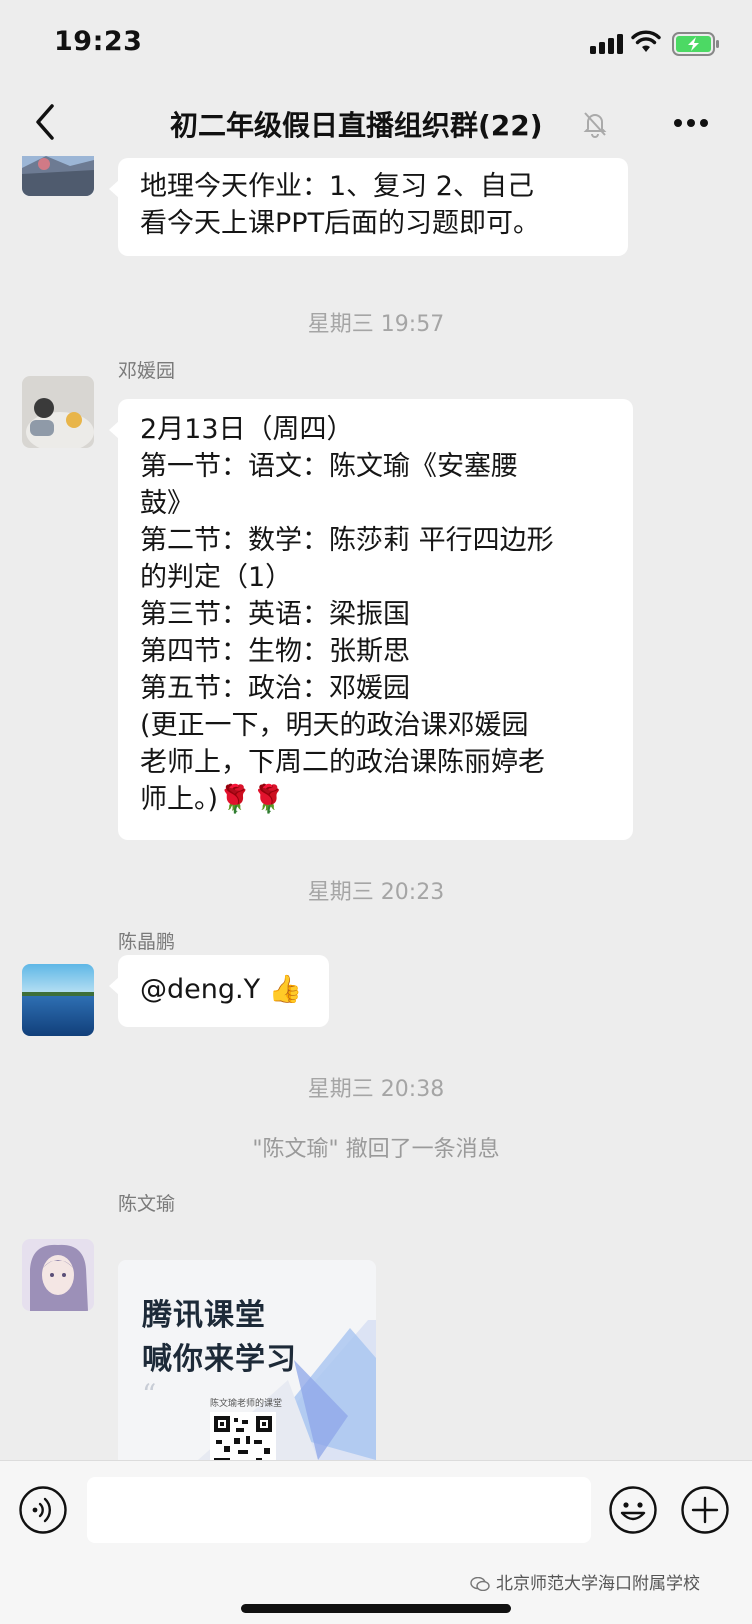 The width and height of the screenshot is (752, 1624). I want to click on sender-name: 陈晶鹏, so click(147, 942).